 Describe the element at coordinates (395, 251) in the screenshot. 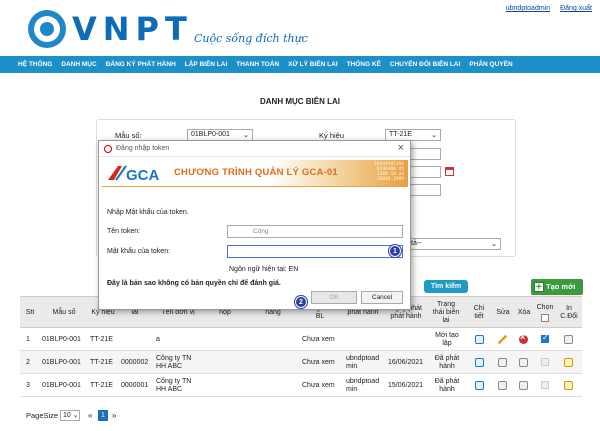

I see `step-1-badge: 1` at that location.